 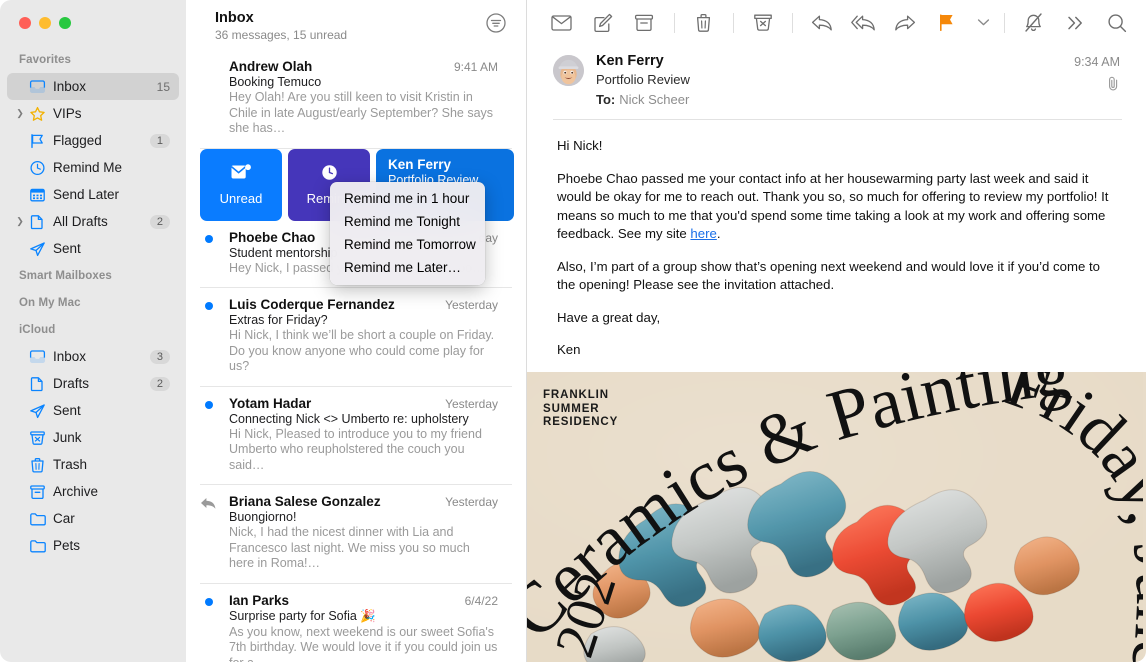 I want to click on mark-unread-icon, so click(x=561, y=23).